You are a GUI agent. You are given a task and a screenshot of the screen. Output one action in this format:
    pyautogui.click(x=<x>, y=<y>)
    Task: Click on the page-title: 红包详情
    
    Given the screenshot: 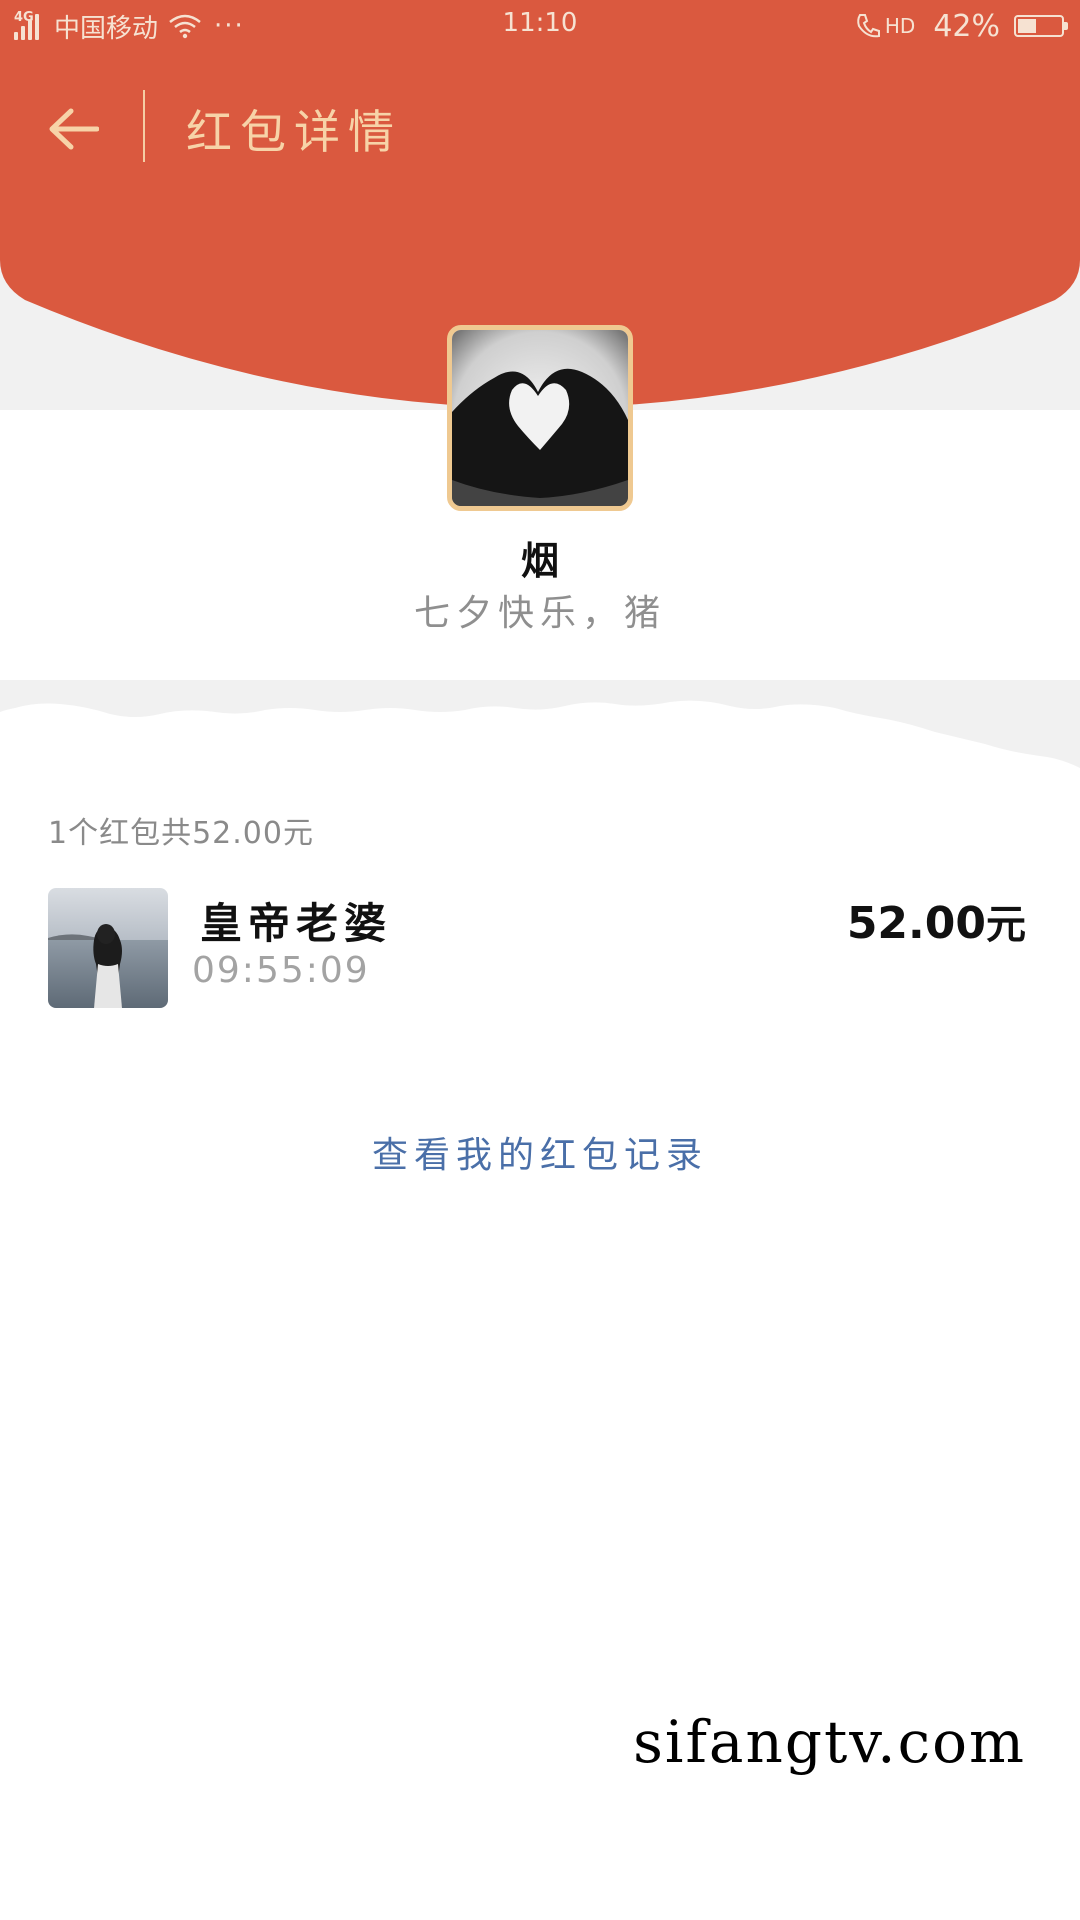 What is the action you would take?
    pyautogui.click(x=294, y=132)
    